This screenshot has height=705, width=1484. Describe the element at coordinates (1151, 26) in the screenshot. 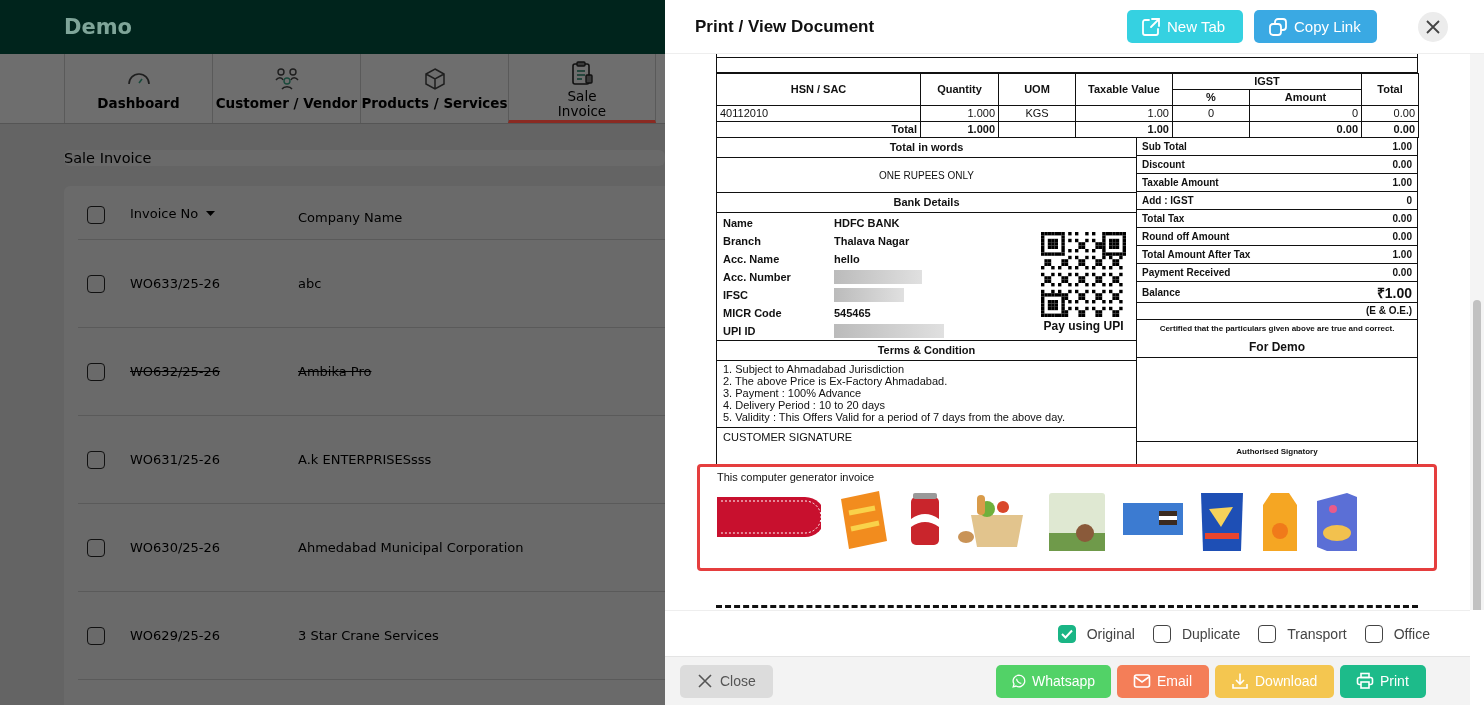

I see `external-link-icon` at that location.